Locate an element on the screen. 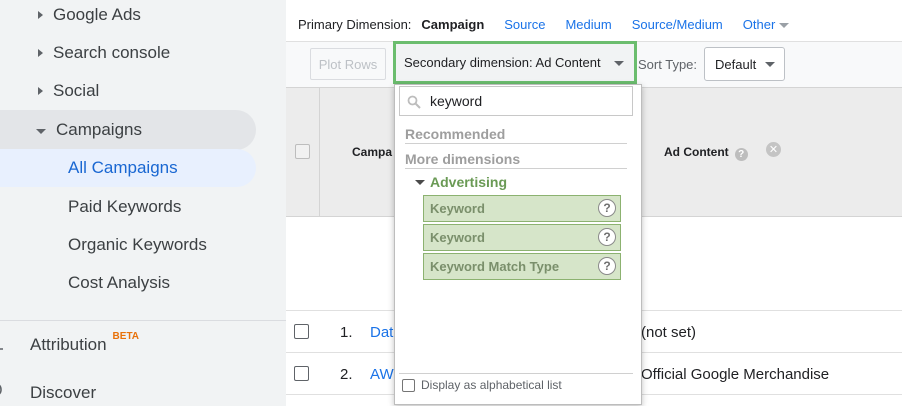 The width and height of the screenshot is (902, 406). ad-content-value: (not set) is located at coordinates (669, 332).